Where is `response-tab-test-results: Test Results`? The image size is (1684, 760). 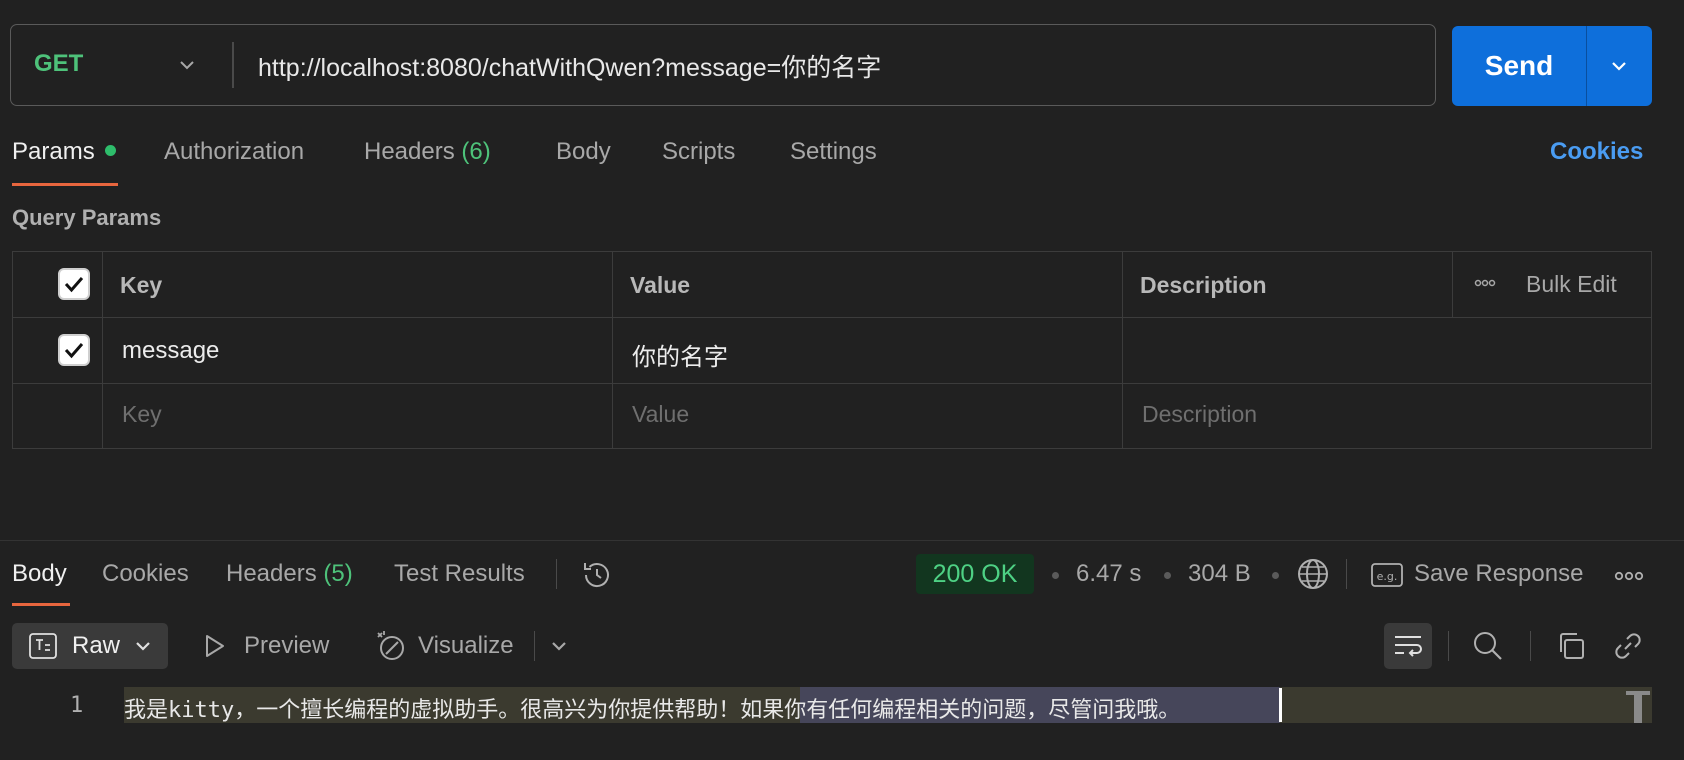 response-tab-test-results: Test Results is located at coordinates (459, 574).